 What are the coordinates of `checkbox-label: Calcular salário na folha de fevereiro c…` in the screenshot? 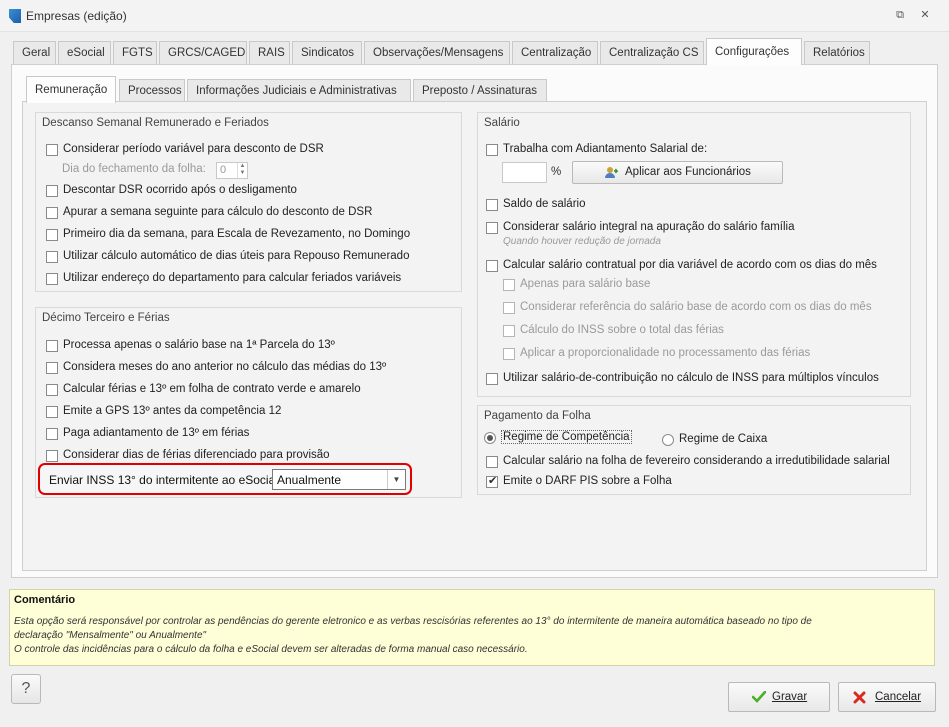 It's located at (696, 461).